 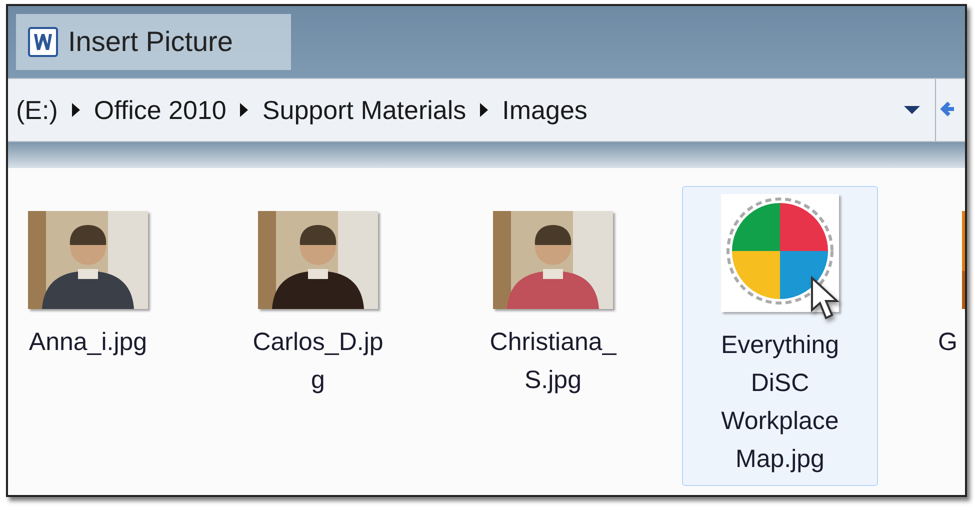 What do you see at coordinates (949, 274) in the screenshot?
I see `file-item: G` at bounding box center [949, 274].